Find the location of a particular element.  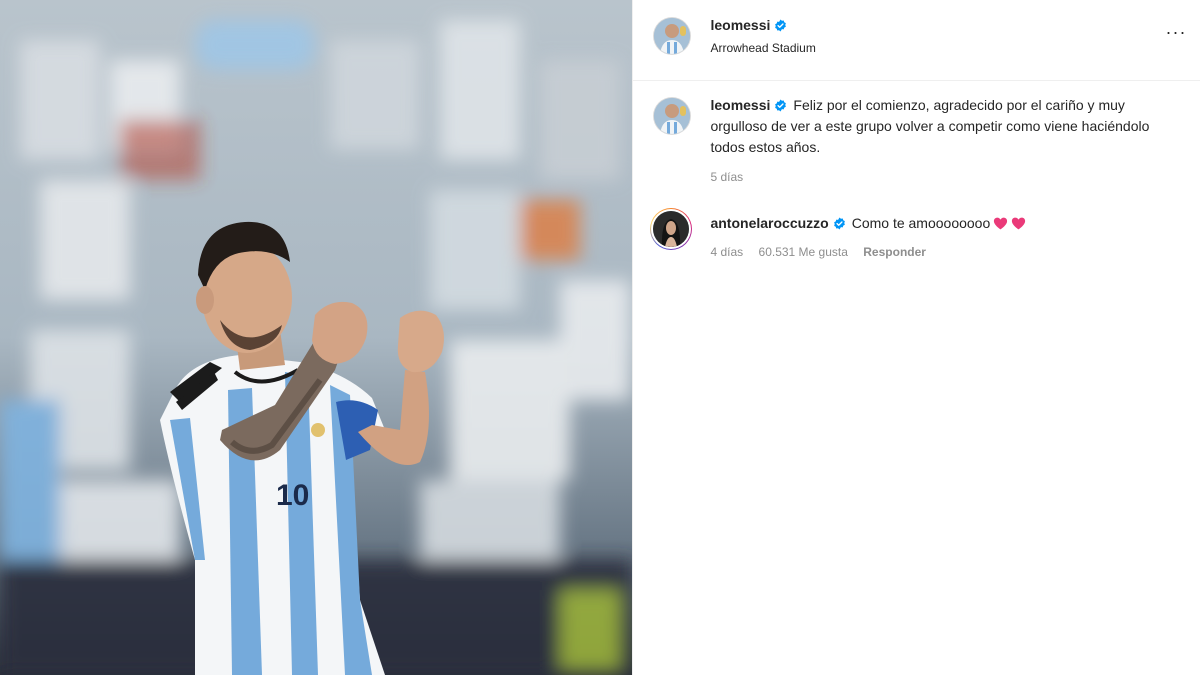

caption-author-avatar is located at coordinates (672, 116).